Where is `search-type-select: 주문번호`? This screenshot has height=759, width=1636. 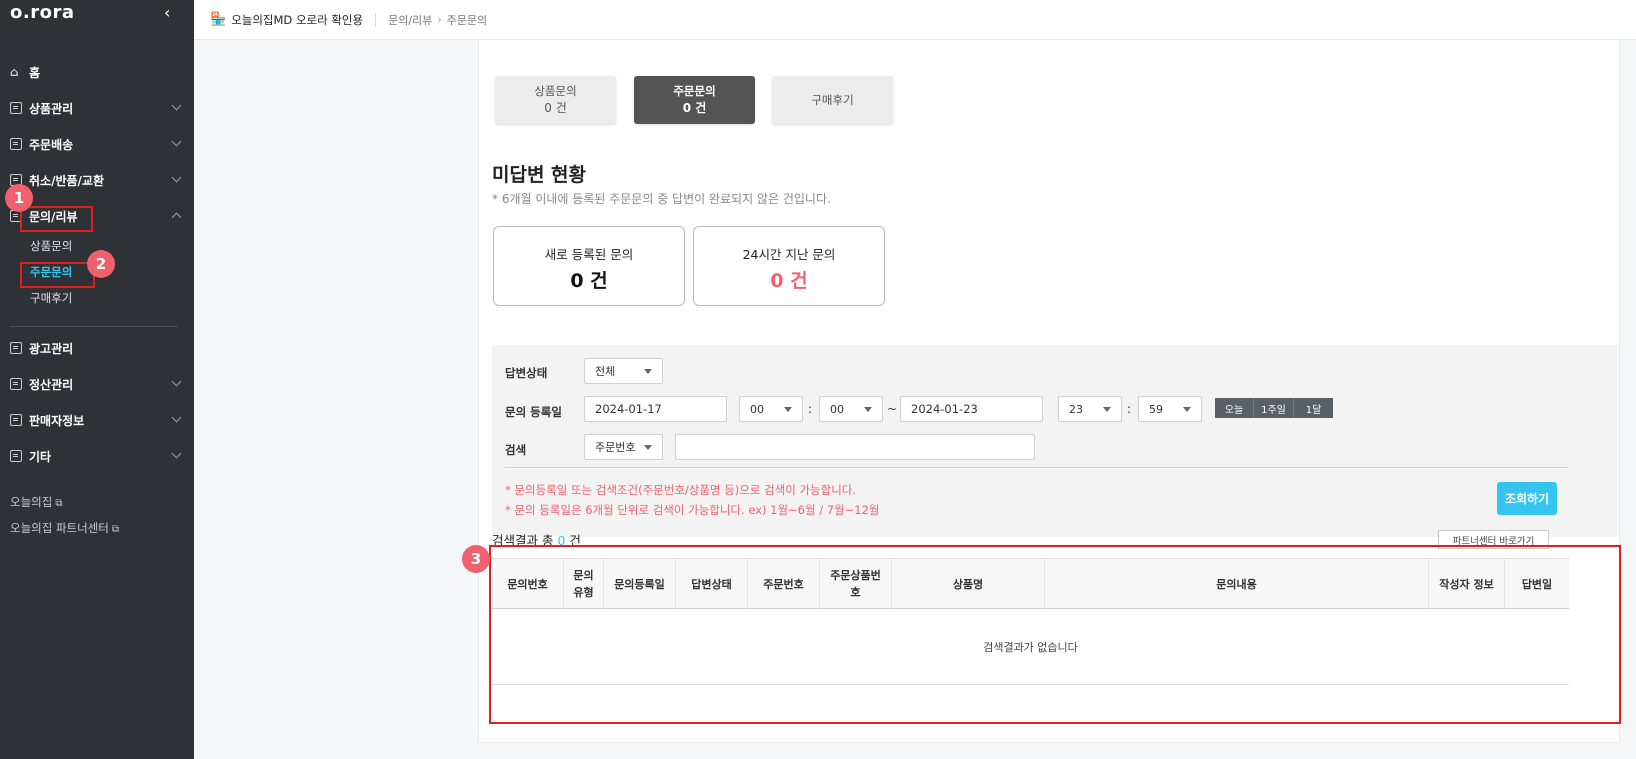 search-type-select: 주문번호 is located at coordinates (623, 447).